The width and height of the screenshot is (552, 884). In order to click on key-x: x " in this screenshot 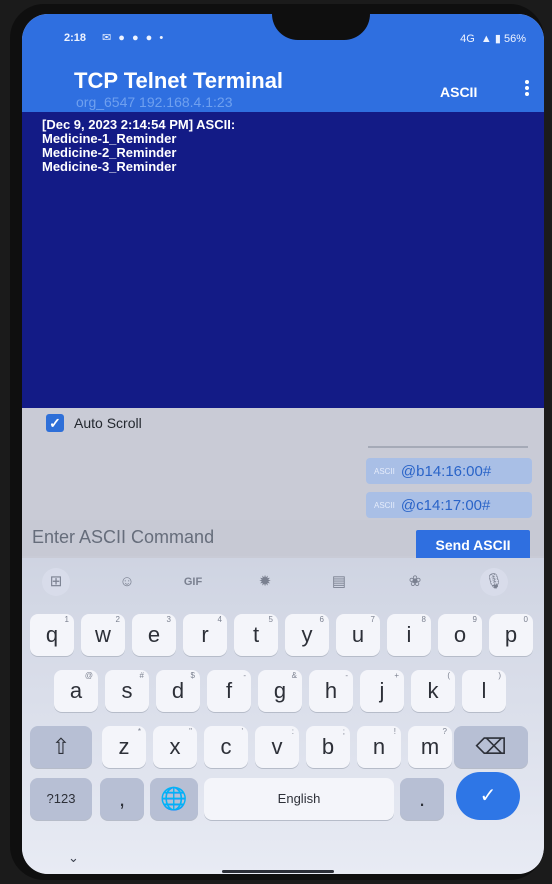, I will do `click(175, 747)`.